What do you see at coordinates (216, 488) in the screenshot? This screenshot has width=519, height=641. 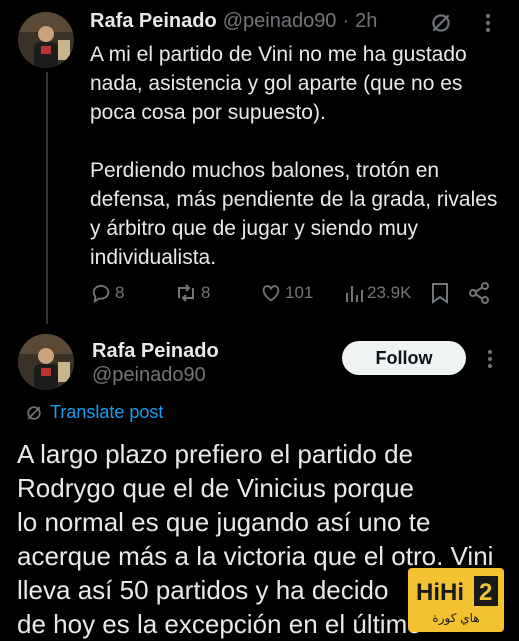 I see `text-line: Rodrygo que el de Vinicius porque` at bounding box center [216, 488].